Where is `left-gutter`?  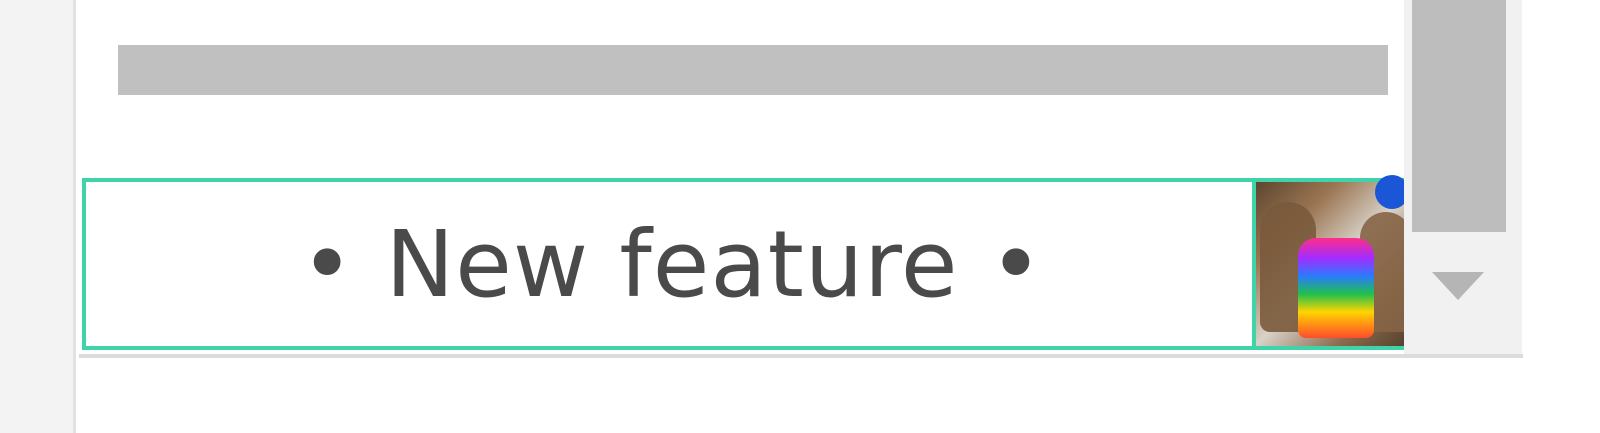
left-gutter is located at coordinates (38, 216).